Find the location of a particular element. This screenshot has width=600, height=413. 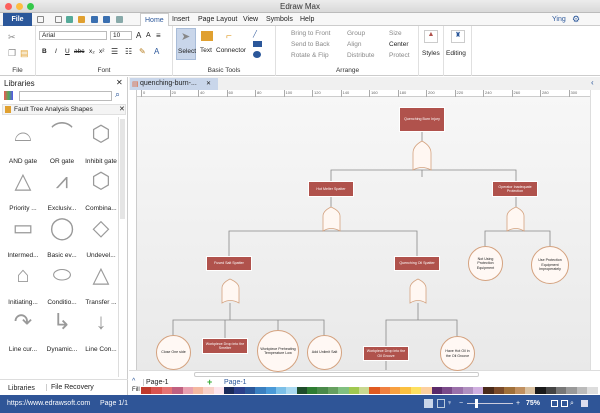

event-use-protection-improperly: Use Protection Equipment Improperately is located at coordinates (550, 265).